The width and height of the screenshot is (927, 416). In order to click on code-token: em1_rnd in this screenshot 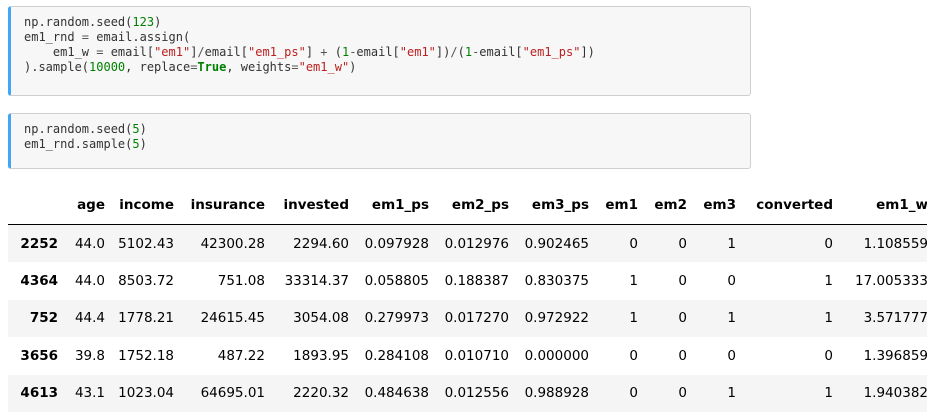, I will do `click(53, 37)`.